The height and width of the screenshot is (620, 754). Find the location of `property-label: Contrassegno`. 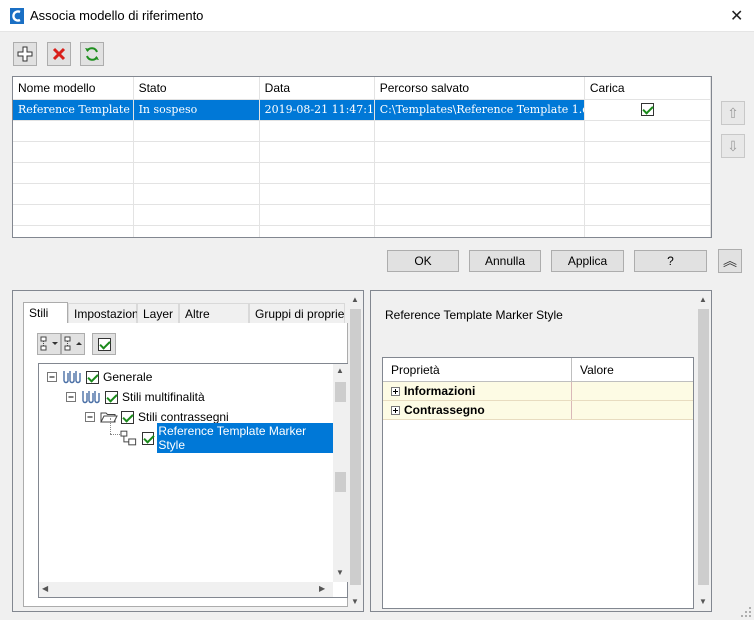

property-label: Contrassegno is located at coordinates (444, 410).